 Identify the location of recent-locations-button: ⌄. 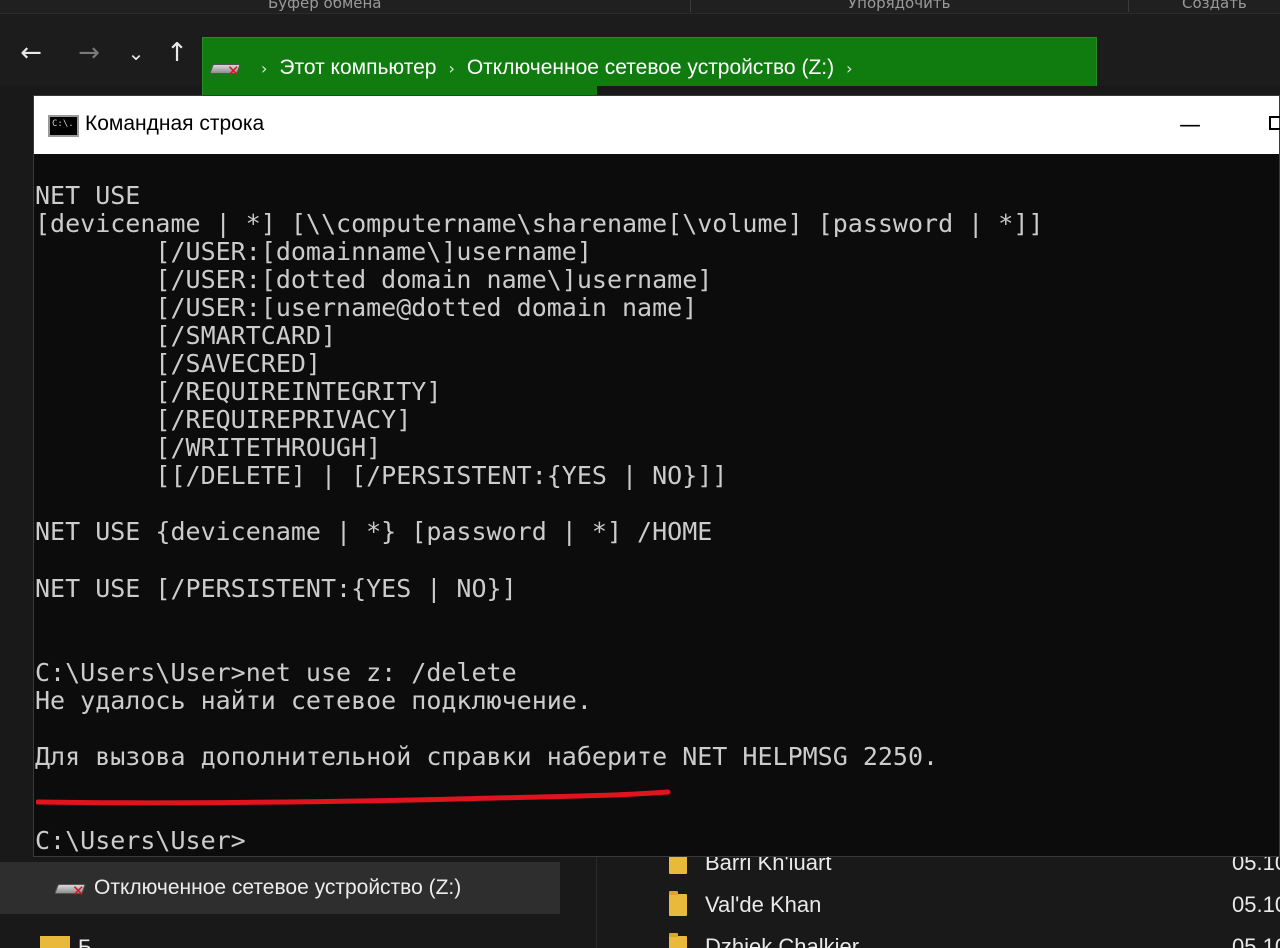
(136, 53).